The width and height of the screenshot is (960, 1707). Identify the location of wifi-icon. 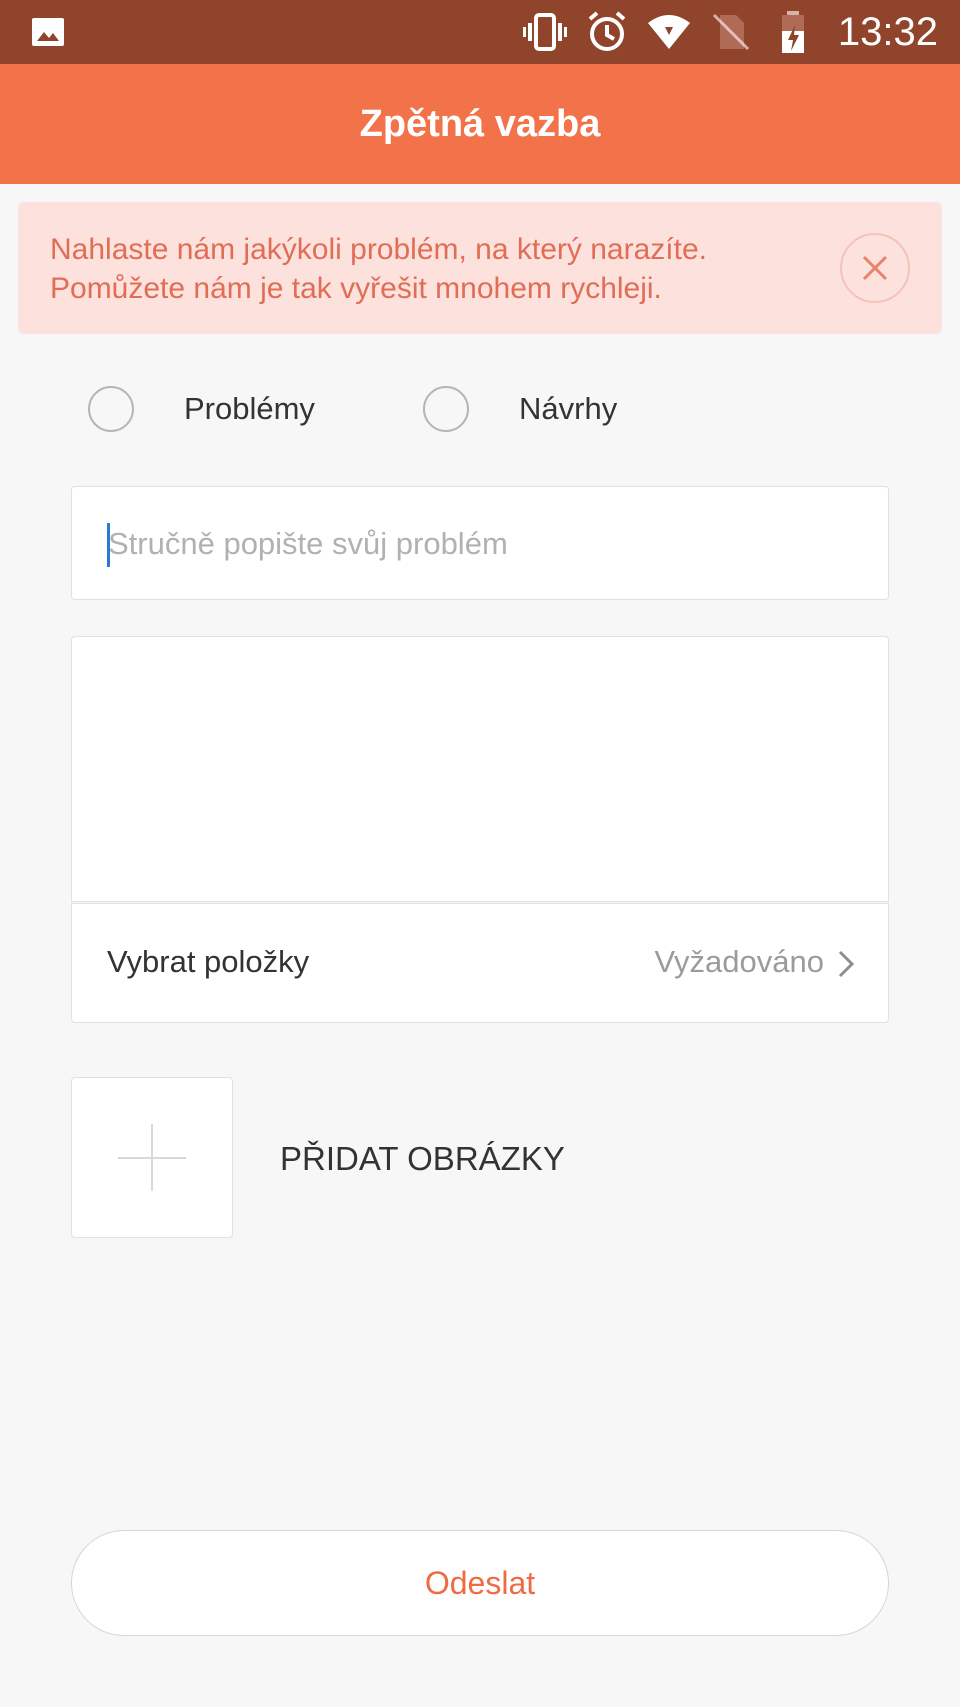
(669, 32).